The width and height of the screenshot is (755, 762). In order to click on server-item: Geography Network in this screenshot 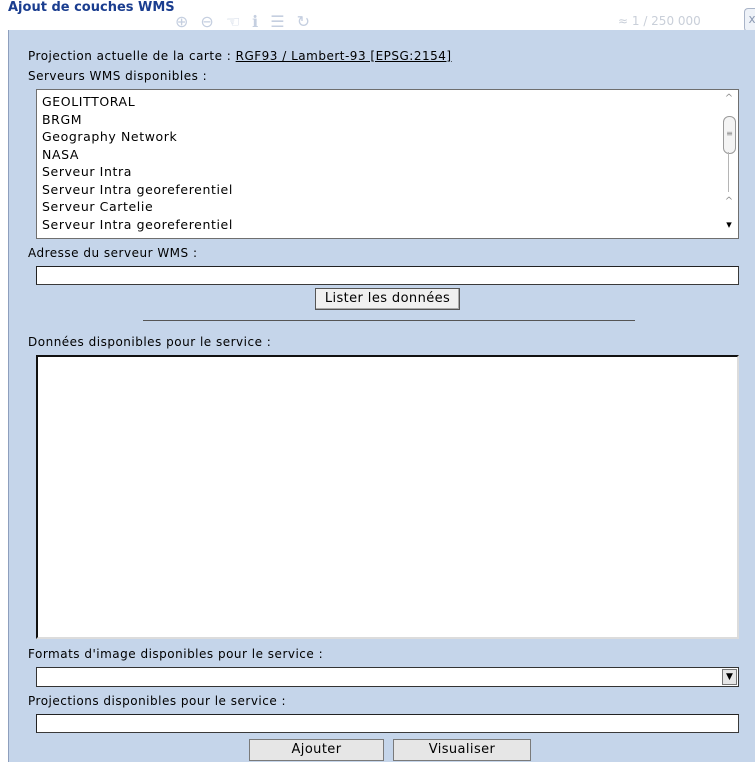, I will do `click(390, 137)`.